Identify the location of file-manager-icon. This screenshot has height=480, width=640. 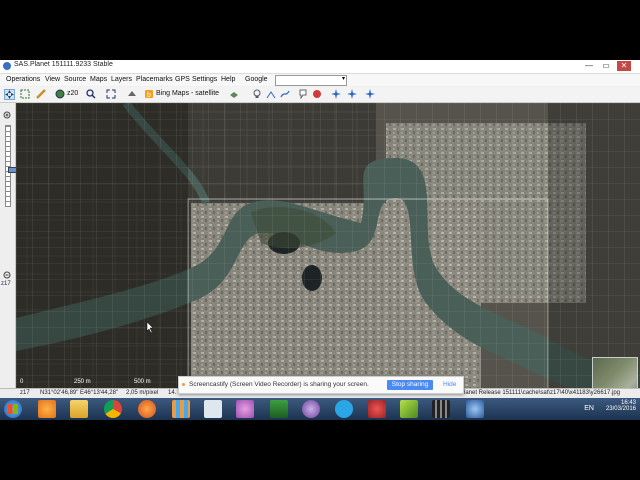
(79, 409).